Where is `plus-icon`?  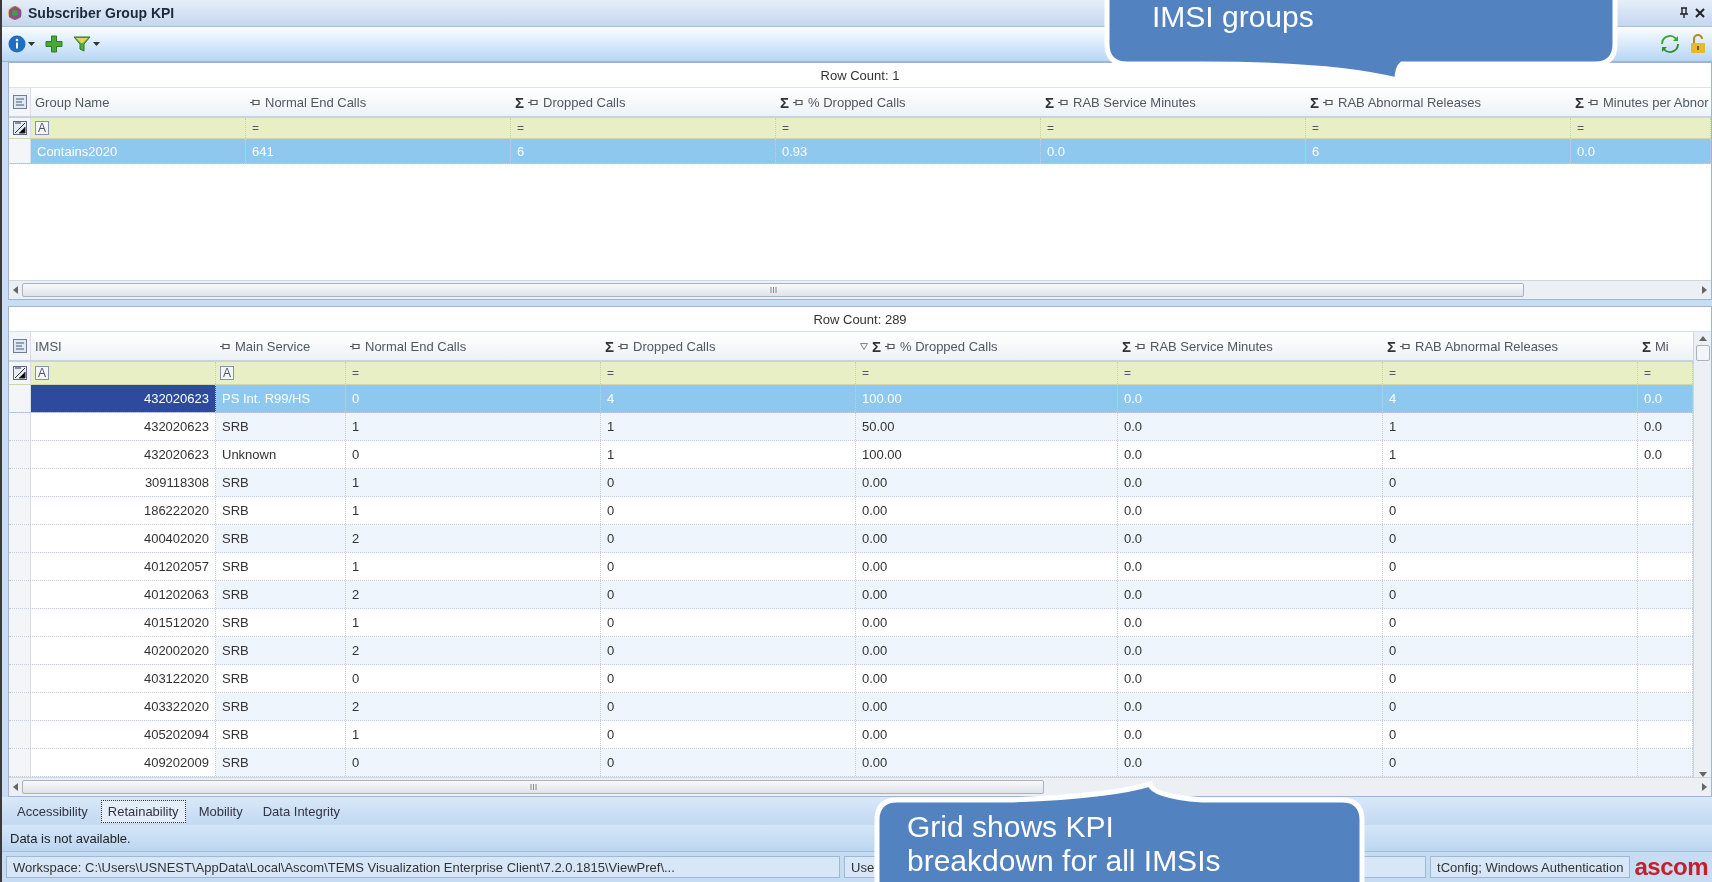 plus-icon is located at coordinates (54, 44).